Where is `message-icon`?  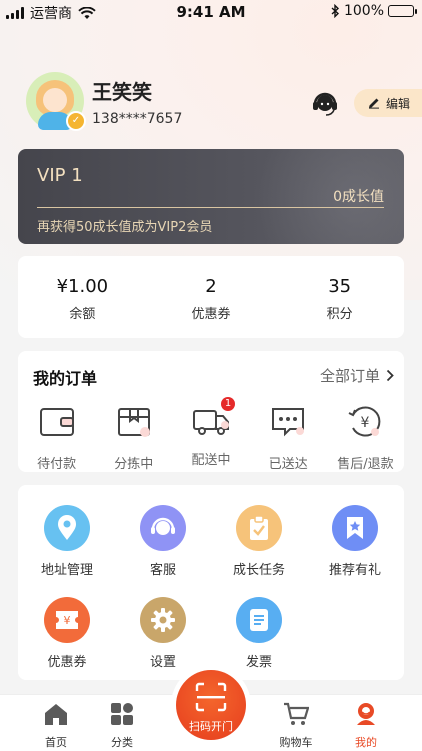
message-icon is located at coordinates (288, 422).